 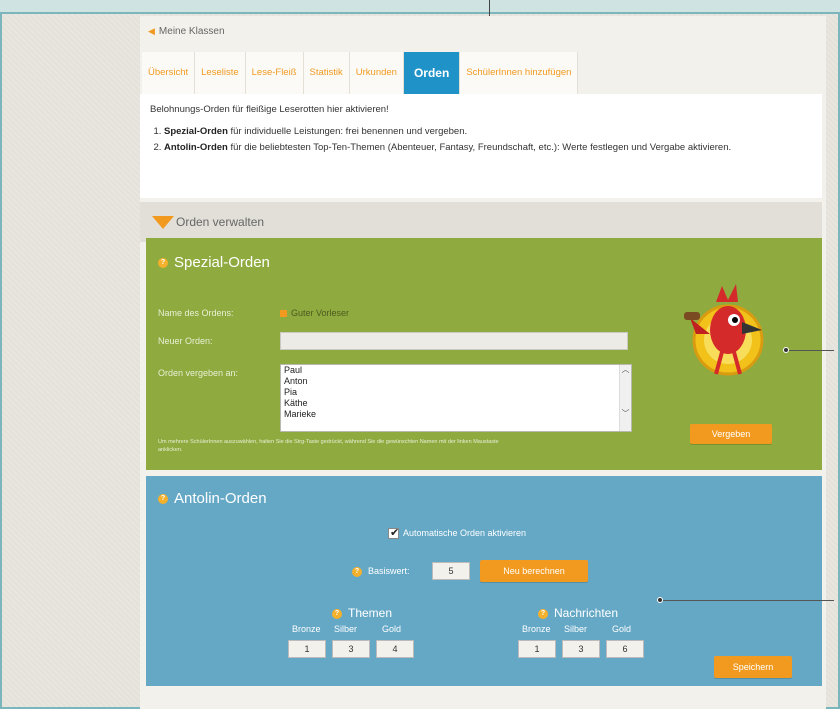 What do you see at coordinates (519, 73) in the screenshot?
I see `tab-schueler-hinzufuegen: SchülerInnen hinzufügen` at bounding box center [519, 73].